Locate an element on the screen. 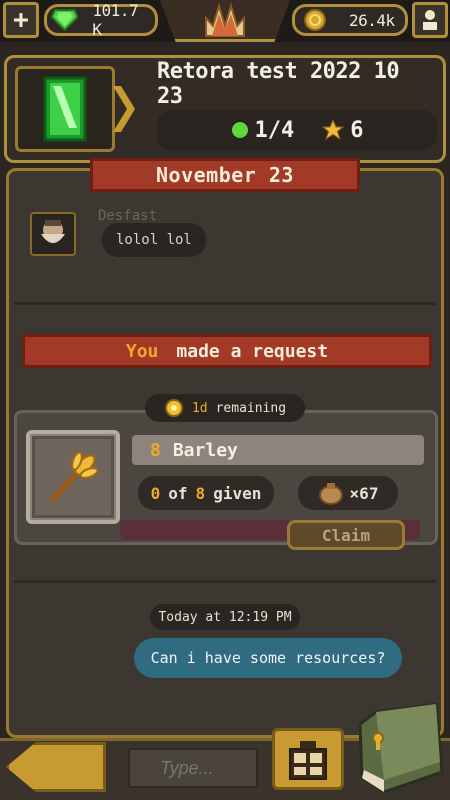 The width and height of the screenshot is (450, 800). gem-count: 101.7 K is located at coordinates (115, 20).